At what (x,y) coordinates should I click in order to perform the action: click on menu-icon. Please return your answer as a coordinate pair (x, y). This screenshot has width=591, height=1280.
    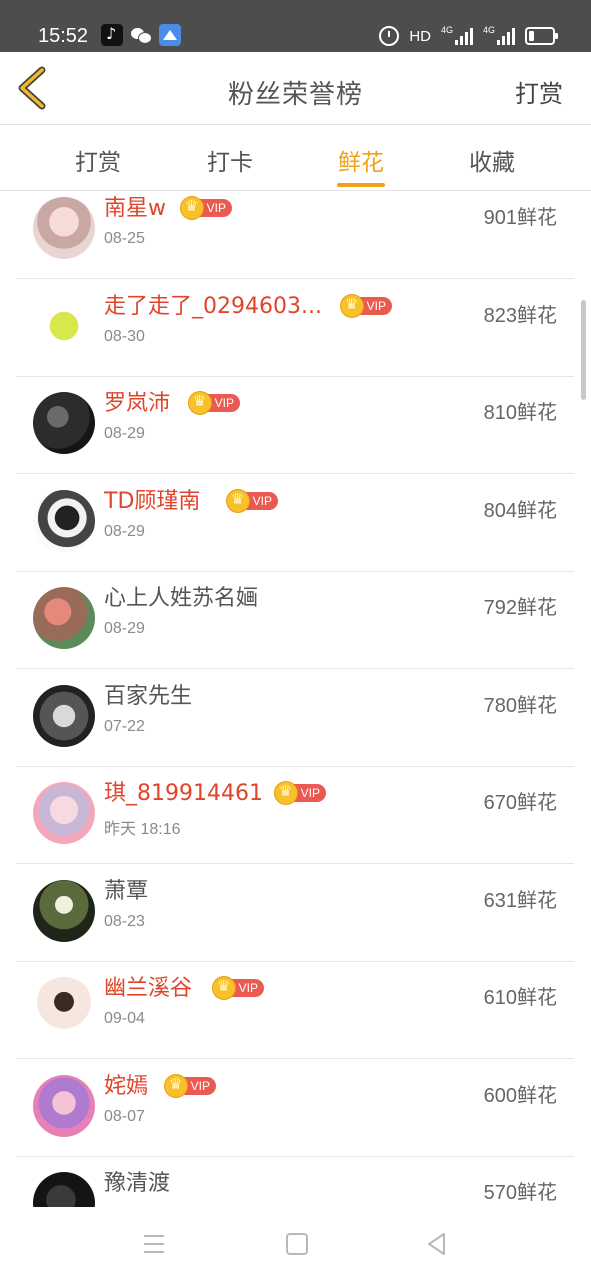
    Looking at the image, I should click on (155, 1244).